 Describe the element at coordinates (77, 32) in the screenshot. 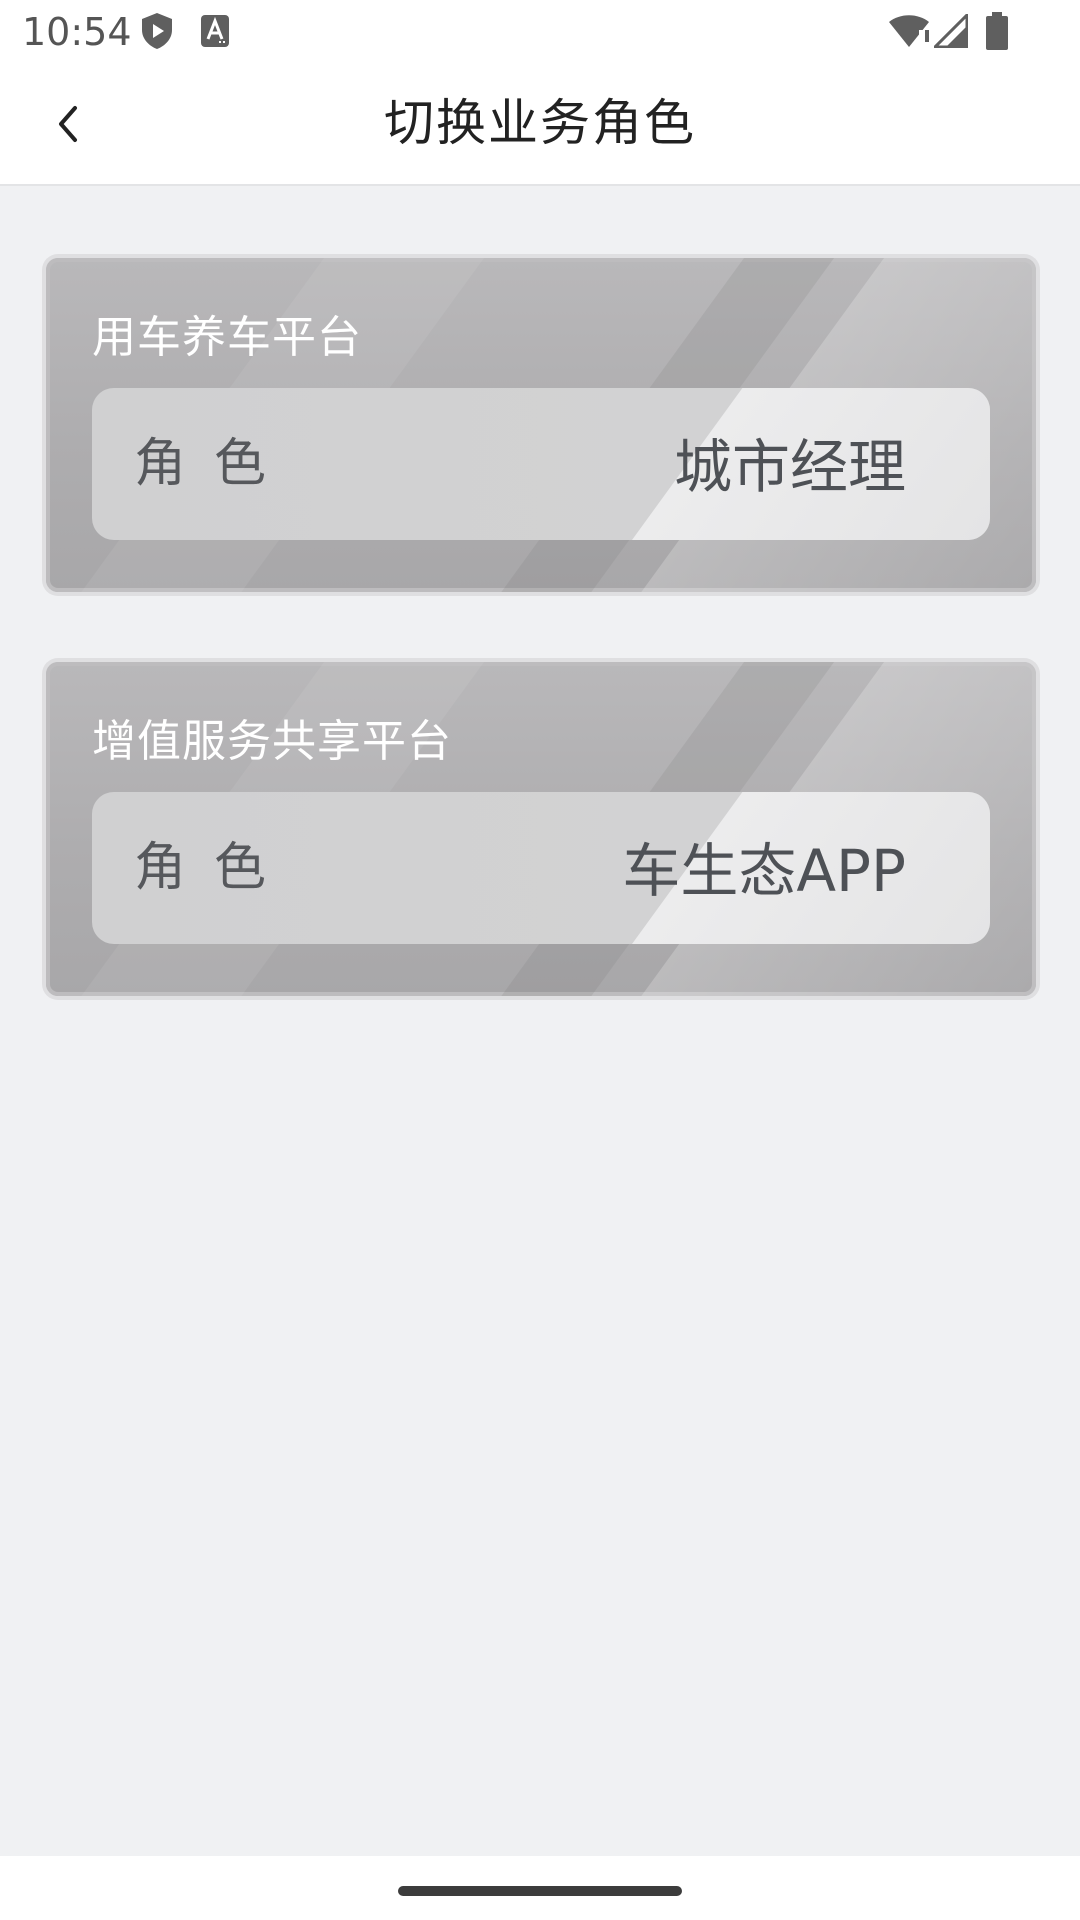

I see `status-time: 10:54` at that location.